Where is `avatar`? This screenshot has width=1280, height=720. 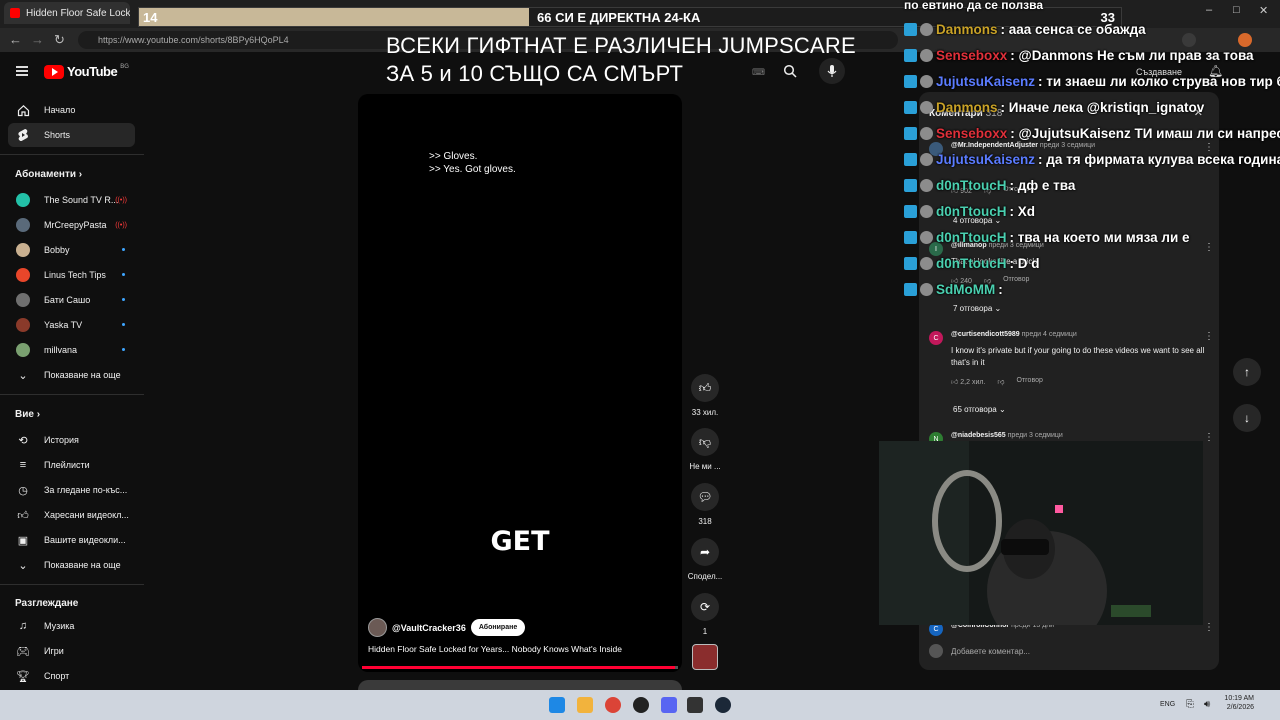
avatar is located at coordinates (23, 300).